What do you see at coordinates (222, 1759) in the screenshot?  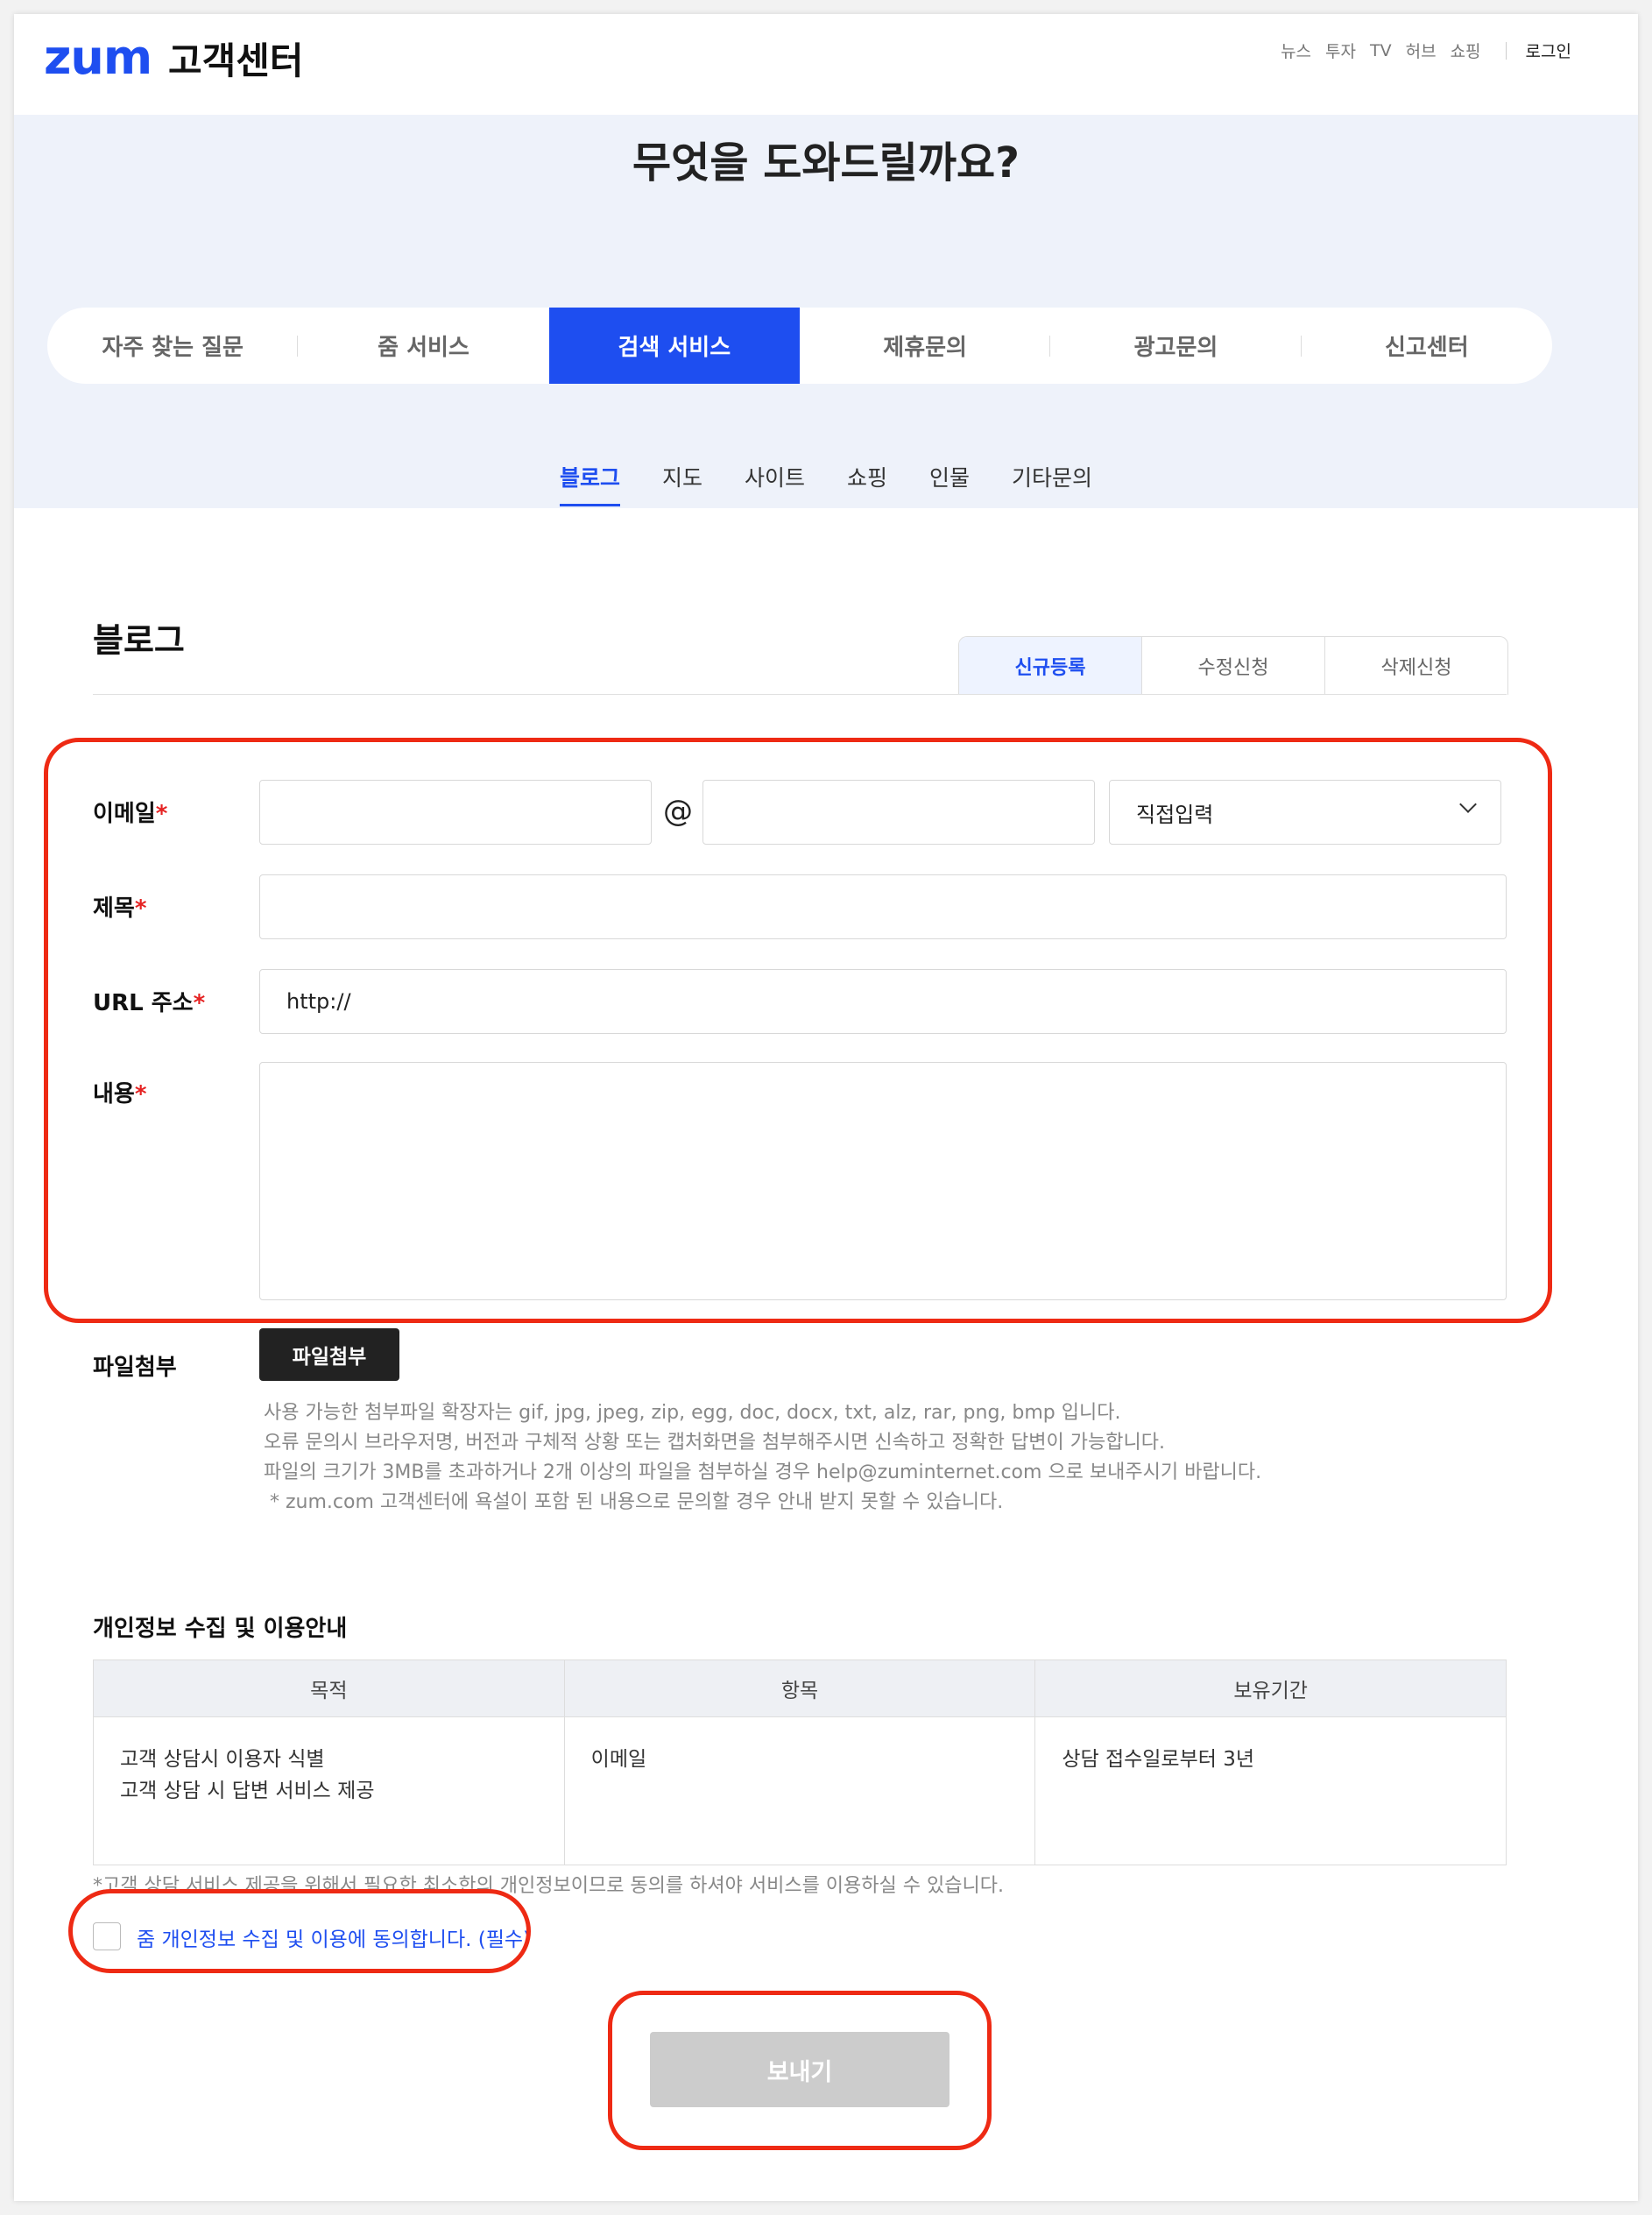 I see `purpose-line: 고객 상담시 이용자 식별` at bounding box center [222, 1759].